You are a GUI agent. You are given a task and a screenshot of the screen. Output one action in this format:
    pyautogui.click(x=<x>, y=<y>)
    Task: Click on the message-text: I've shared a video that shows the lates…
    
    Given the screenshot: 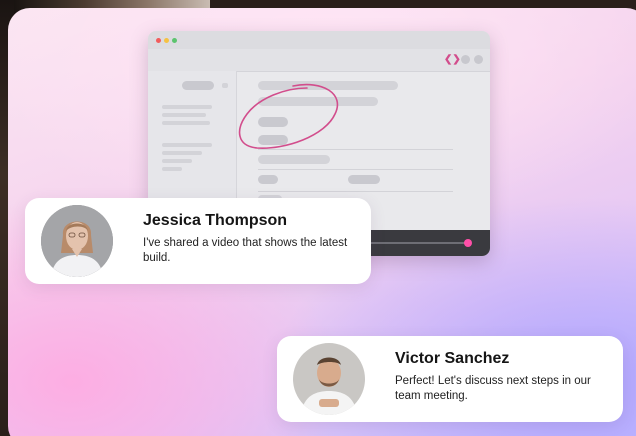 What is the action you would take?
    pyautogui.click(x=245, y=250)
    